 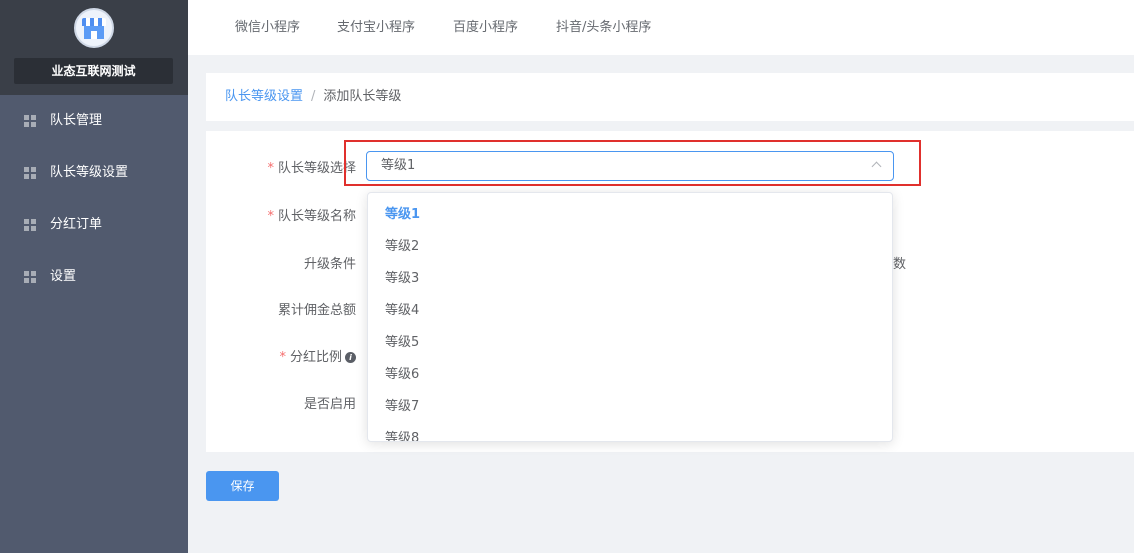 I want to click on dropdown-option: 等级4, so click(x=630, y=311).